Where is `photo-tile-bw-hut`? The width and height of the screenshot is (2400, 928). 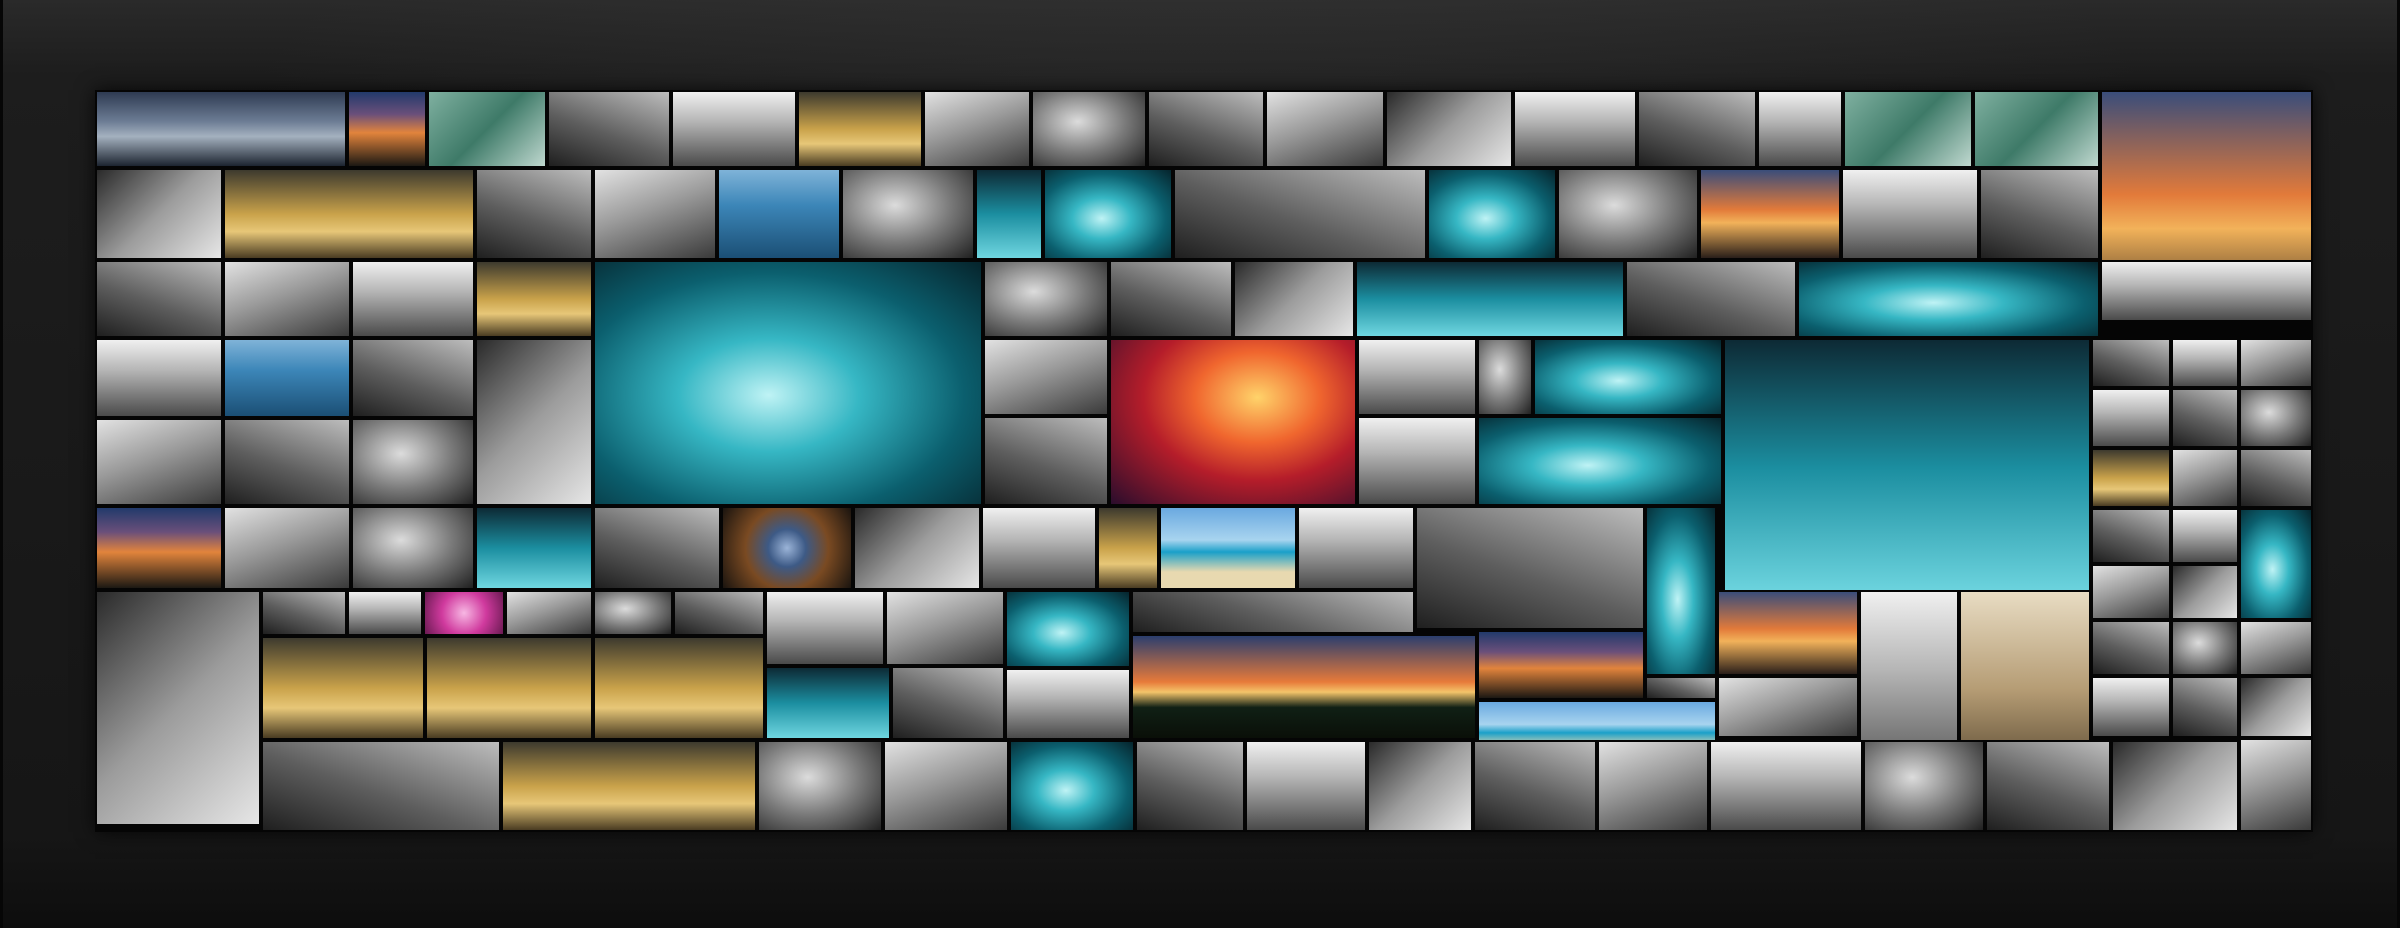
photo-tile-bw-hut is located at coordinates (1420, 786).